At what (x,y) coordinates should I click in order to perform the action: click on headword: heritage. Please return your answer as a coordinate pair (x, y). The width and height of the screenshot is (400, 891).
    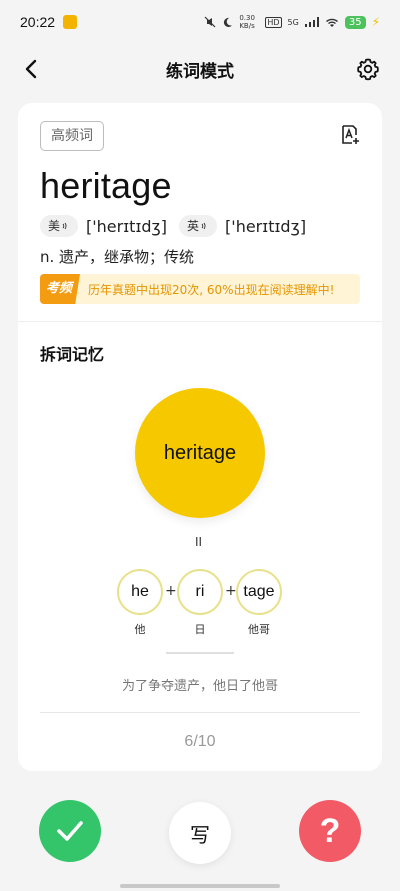
    Looking at the image, I should click on (106, 185).